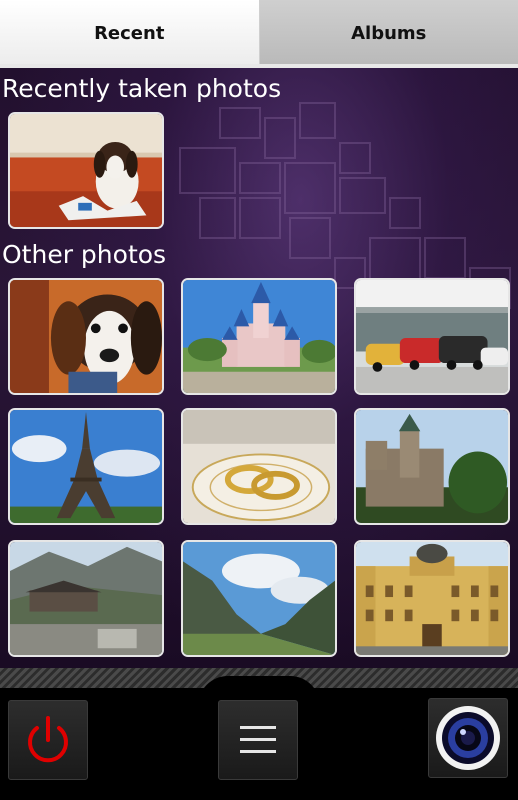 The image size is (518, 800). I want to click on recent-photo-beagle-couch, so click(86, 170).